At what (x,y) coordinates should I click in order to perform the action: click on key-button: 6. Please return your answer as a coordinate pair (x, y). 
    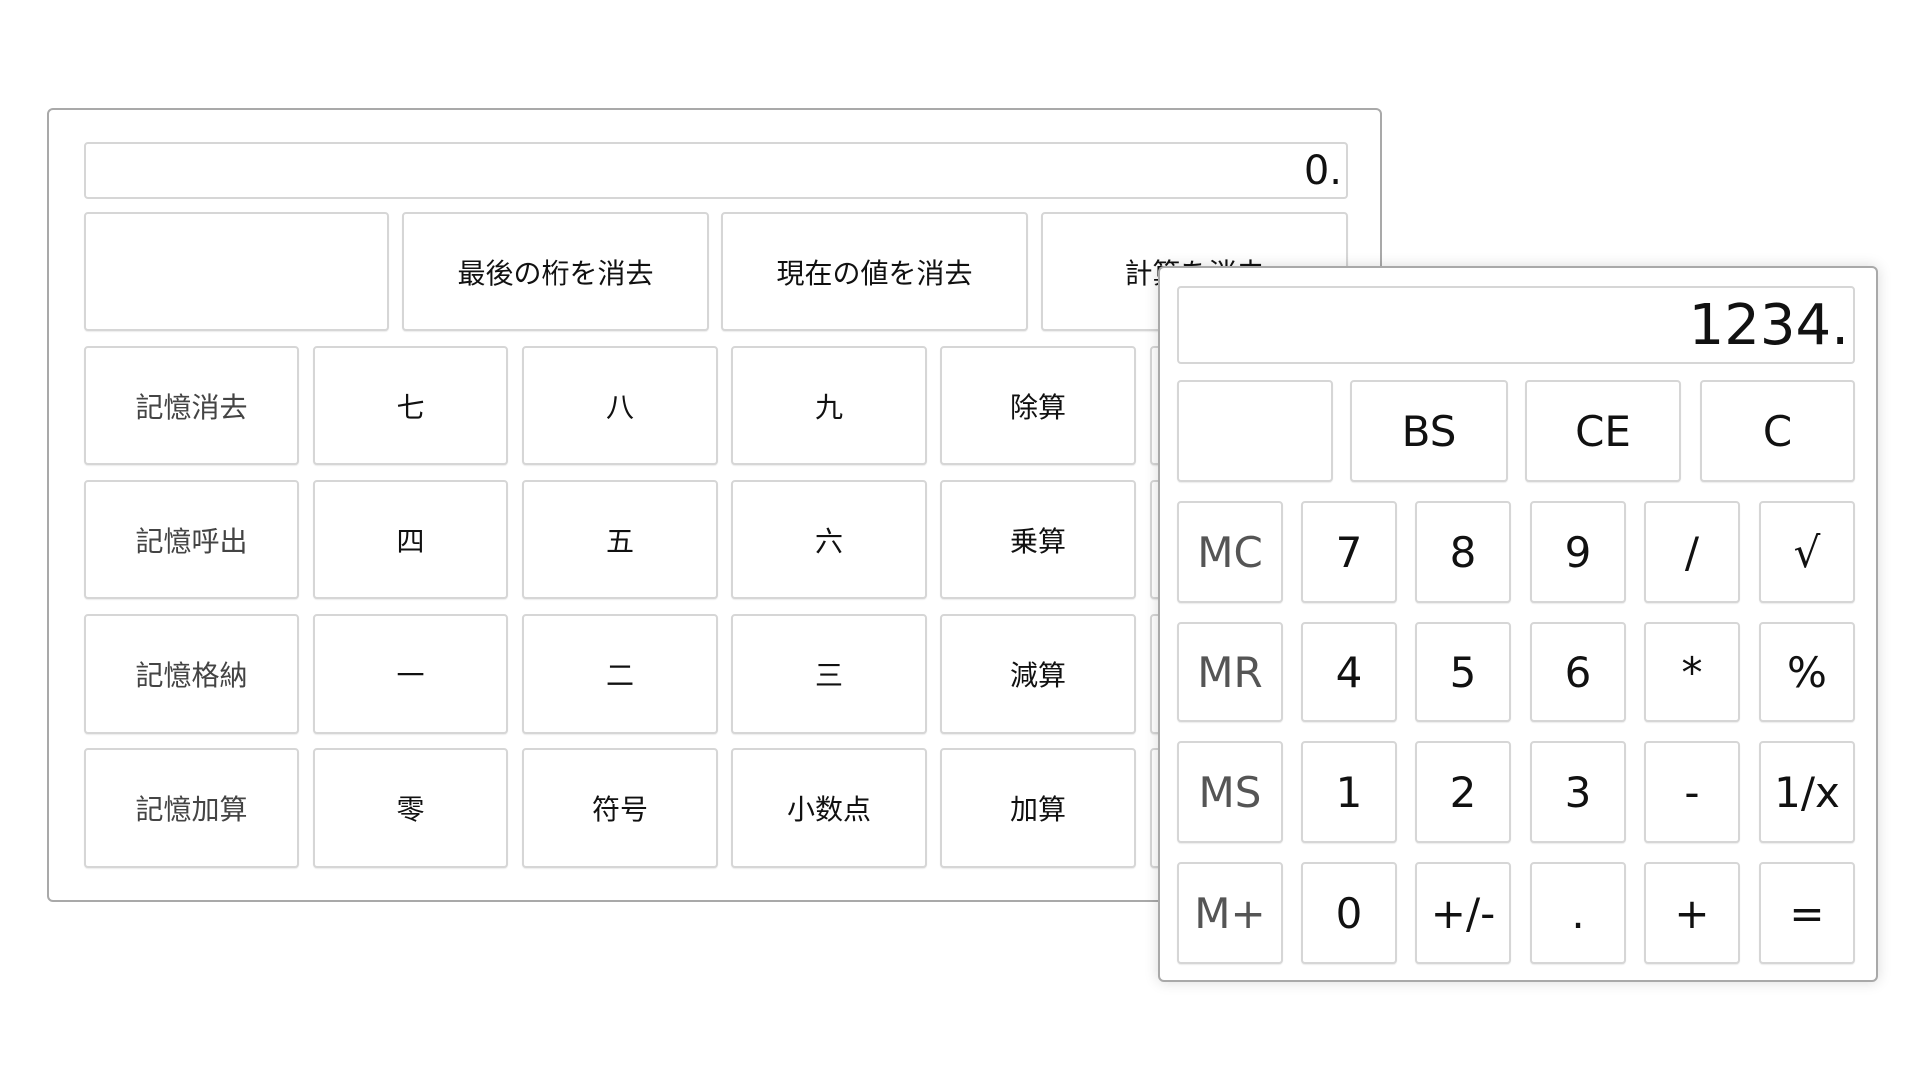
    Looking at the image, I should click on (1578, 672).